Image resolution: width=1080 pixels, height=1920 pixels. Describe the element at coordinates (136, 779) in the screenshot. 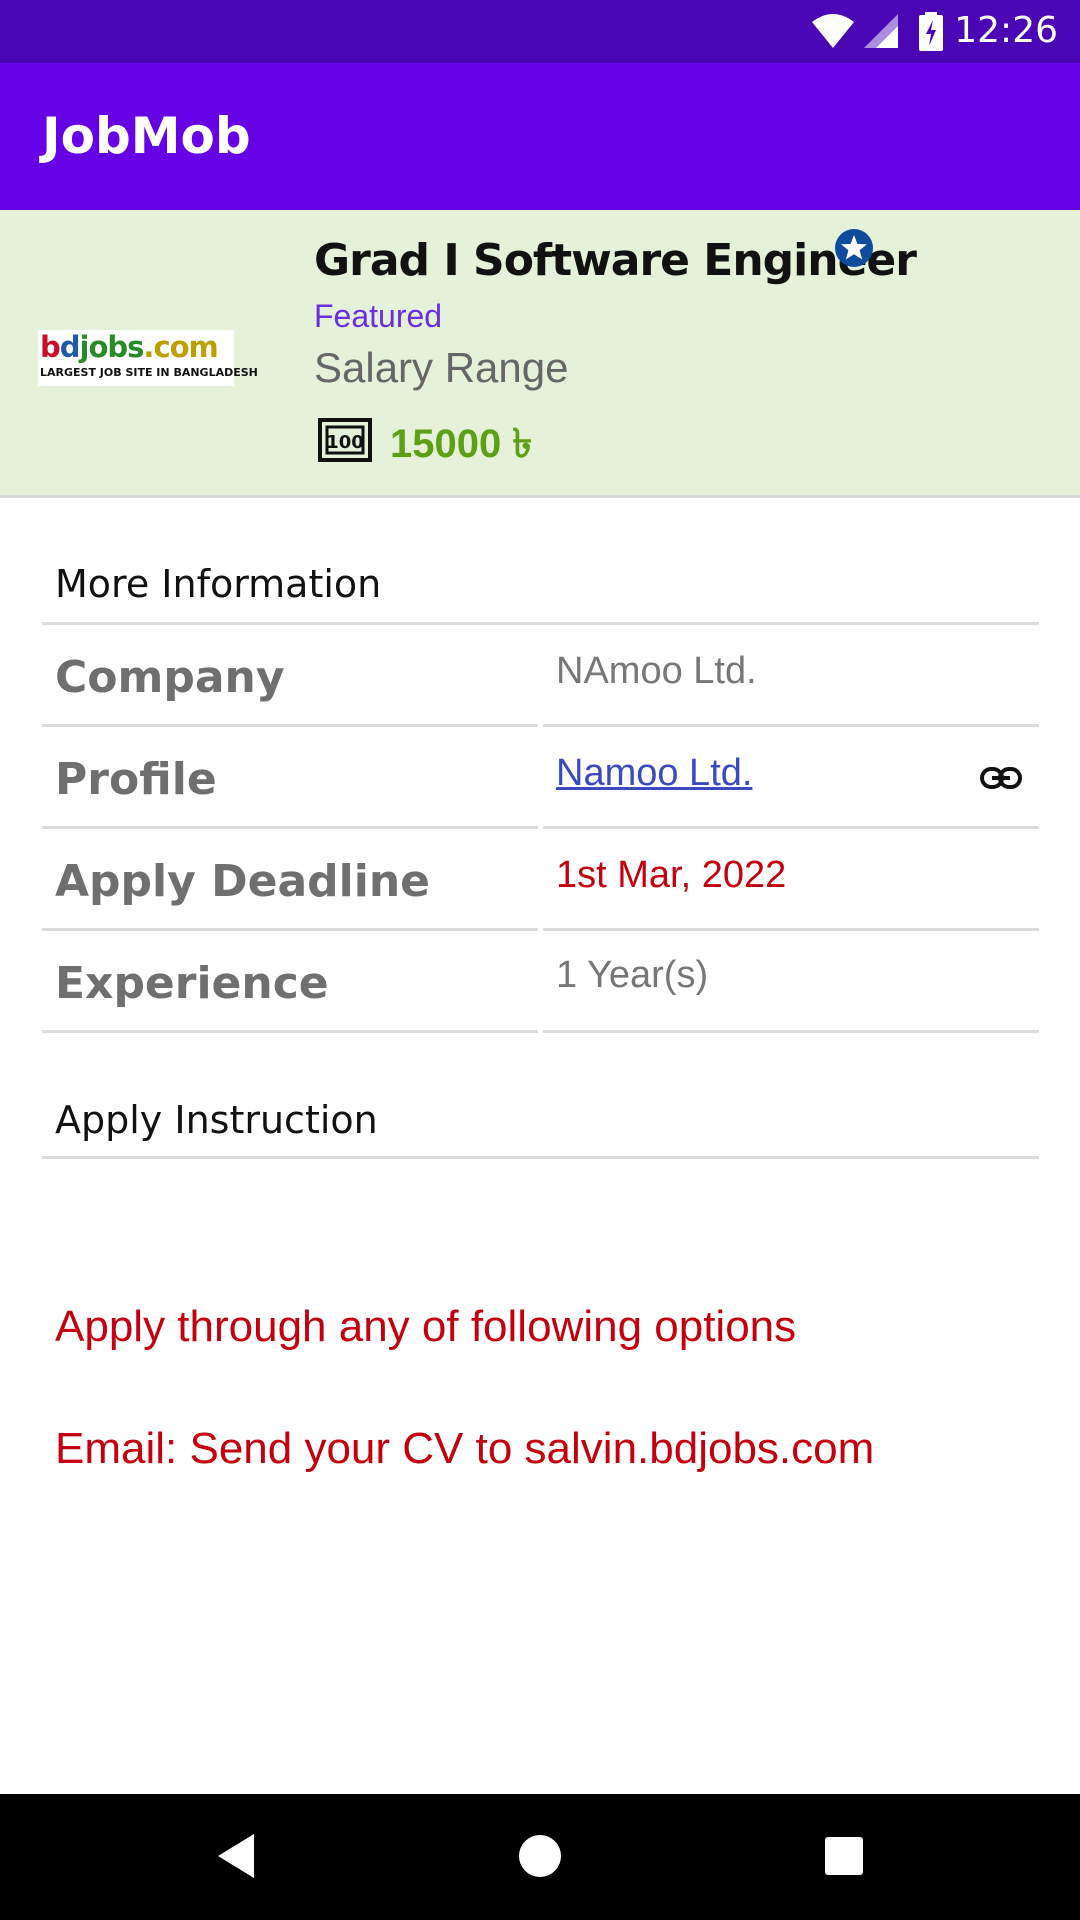

I see `profile-label: Profile` at that location.